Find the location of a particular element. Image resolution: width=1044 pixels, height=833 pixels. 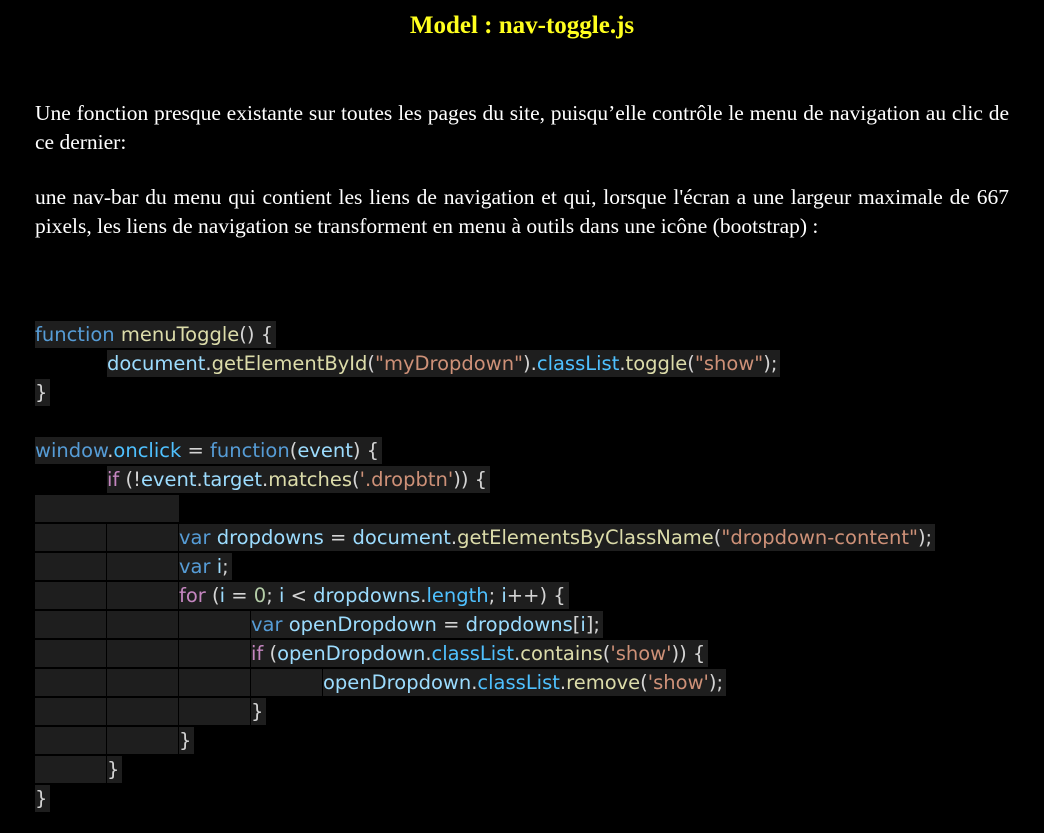

code-text: if (!event.target.matches('.dropbtn')) { is located at coordinates (299, 479).